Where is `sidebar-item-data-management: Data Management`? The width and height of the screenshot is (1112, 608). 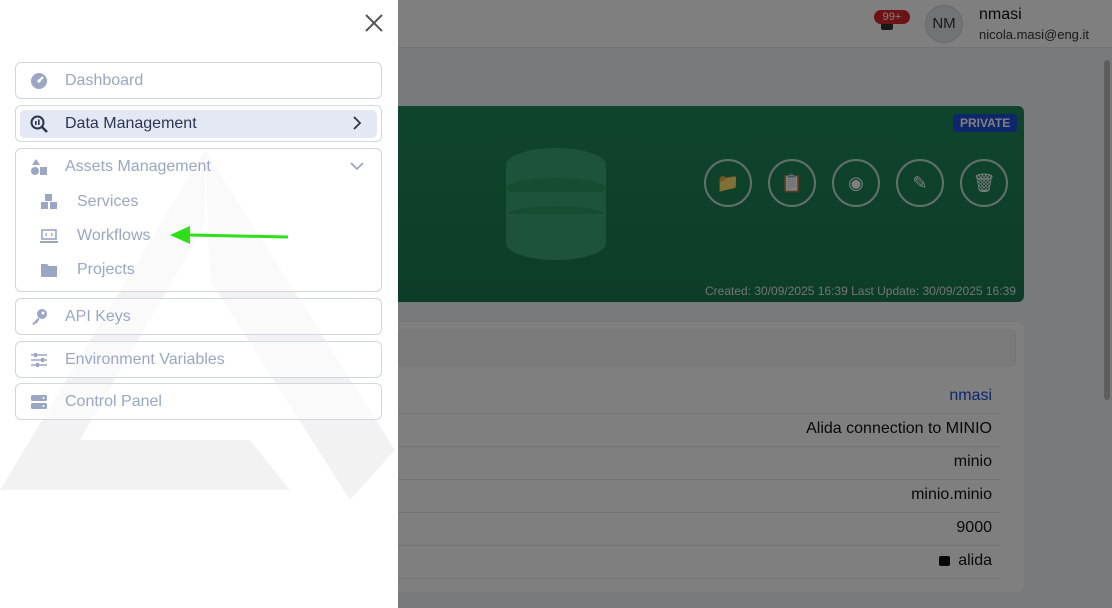
sidebar-item-data-management: Data Management is located at coordinates (198, 124).